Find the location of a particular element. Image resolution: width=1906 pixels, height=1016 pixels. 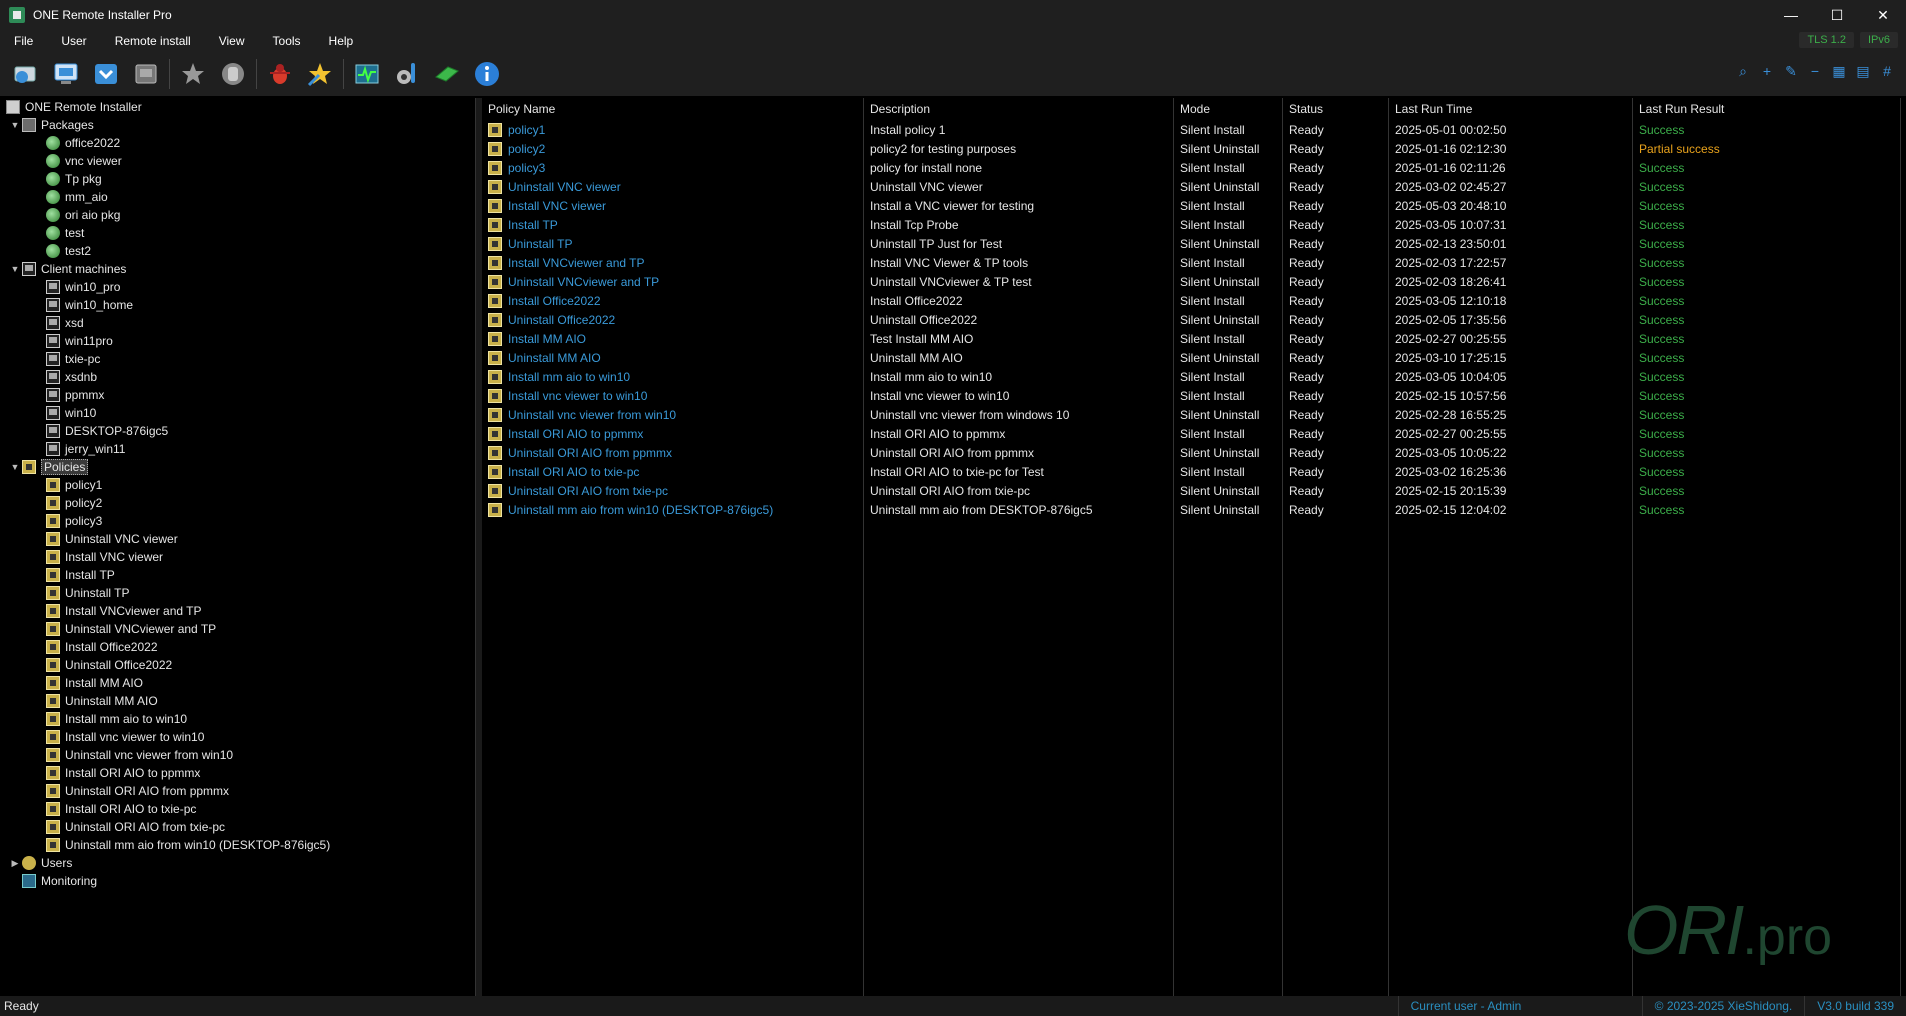

tree-policy-item: Install ORI AIO to ppmmx is located at coordinates (237, 773).